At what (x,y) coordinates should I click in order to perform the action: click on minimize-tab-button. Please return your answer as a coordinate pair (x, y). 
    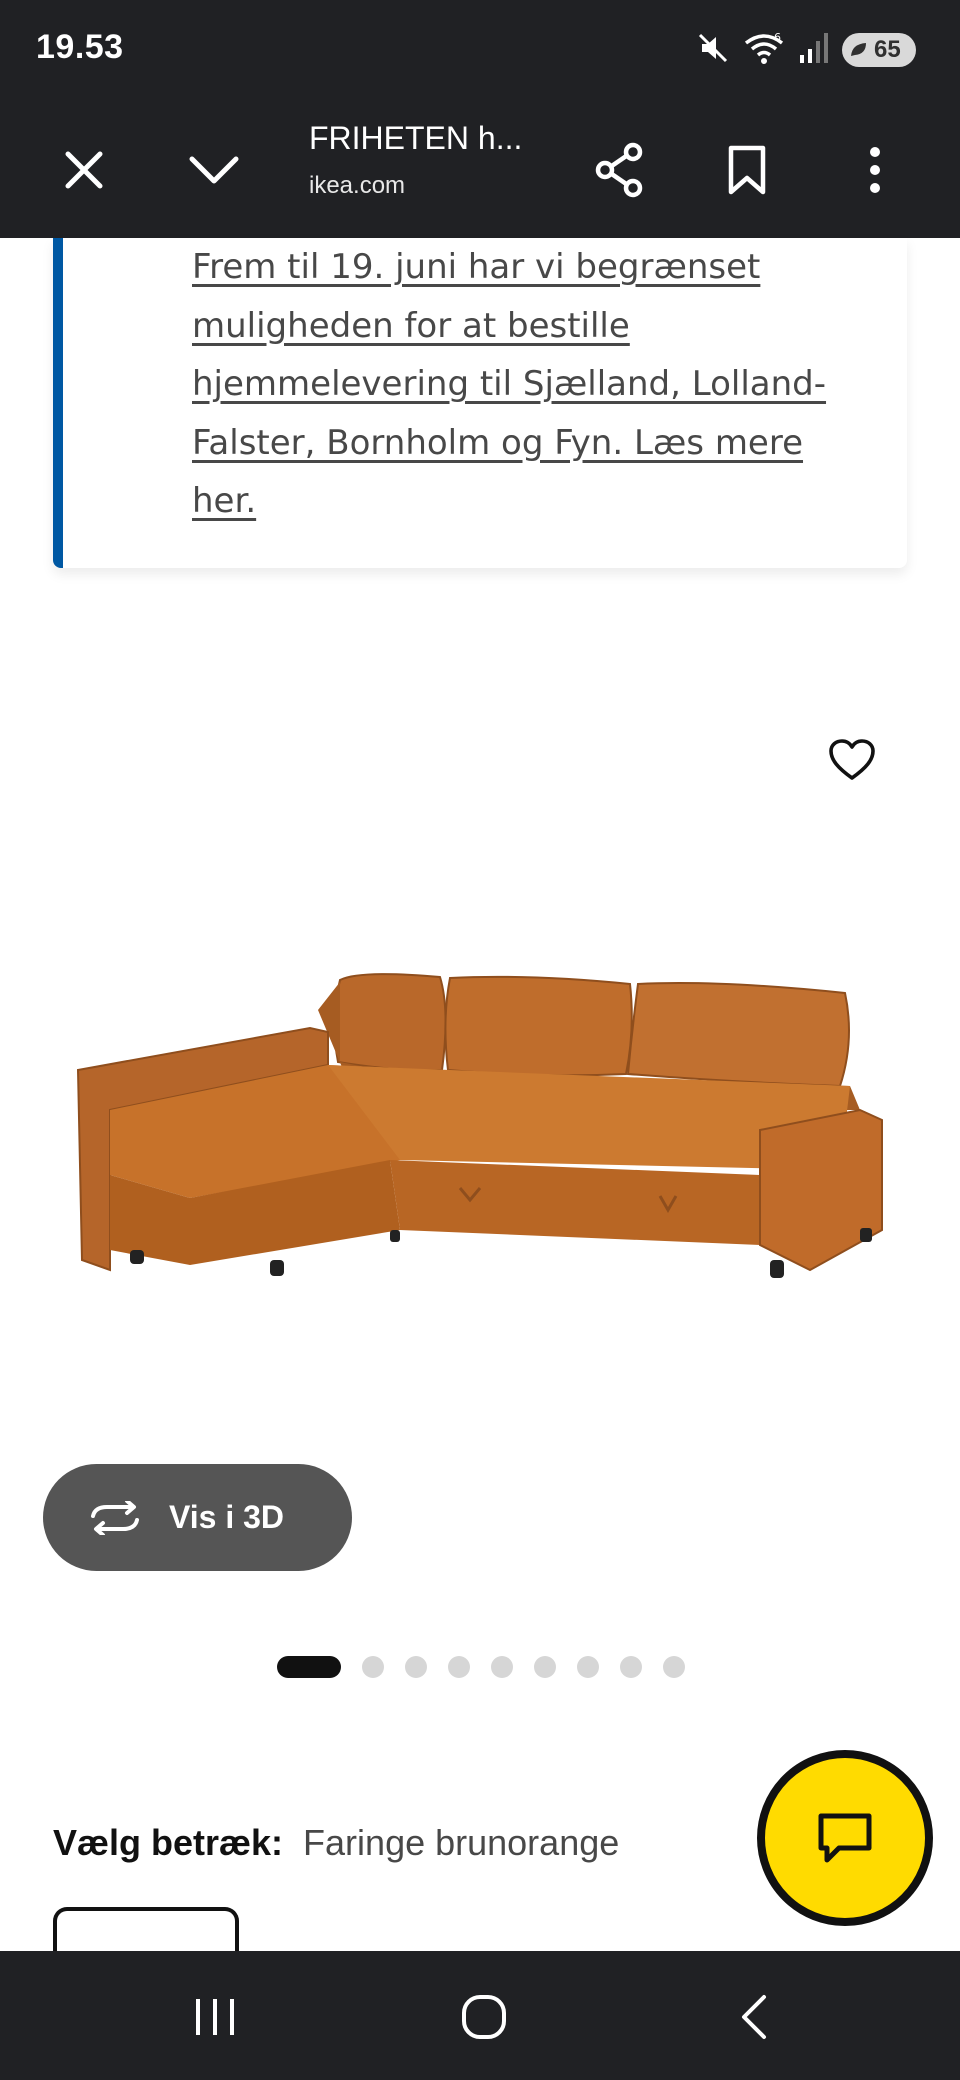
    Looking at the image, I should click on (214, 170).